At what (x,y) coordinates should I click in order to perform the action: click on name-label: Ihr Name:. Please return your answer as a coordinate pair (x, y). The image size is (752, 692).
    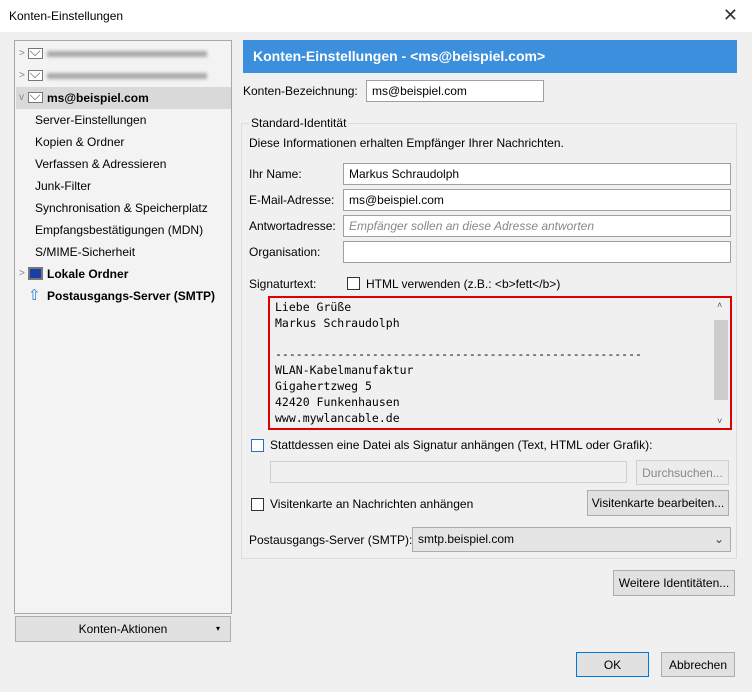
    Looking at the image, I should click on (275, 174).